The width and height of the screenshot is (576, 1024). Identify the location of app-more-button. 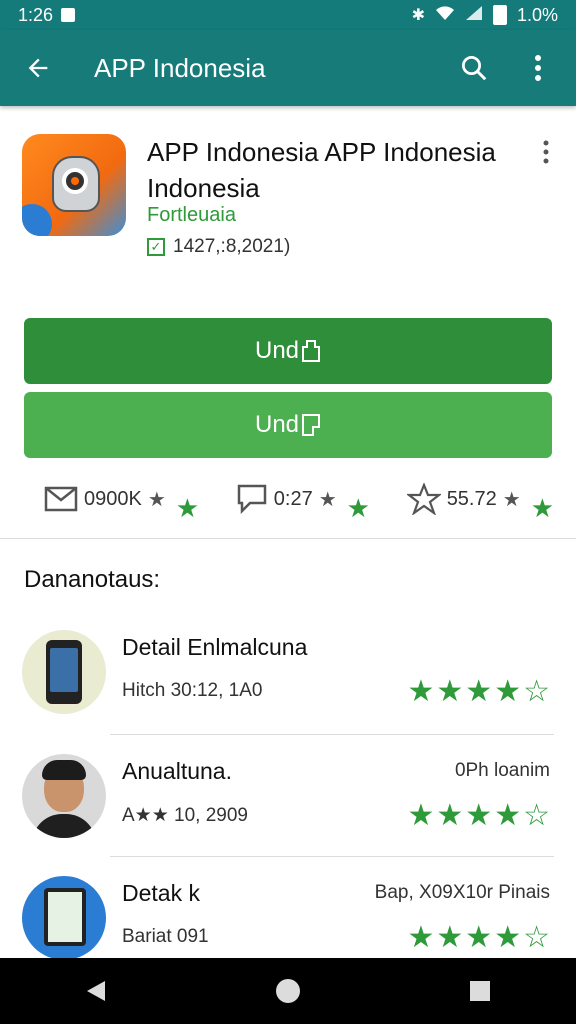
(552, 155).